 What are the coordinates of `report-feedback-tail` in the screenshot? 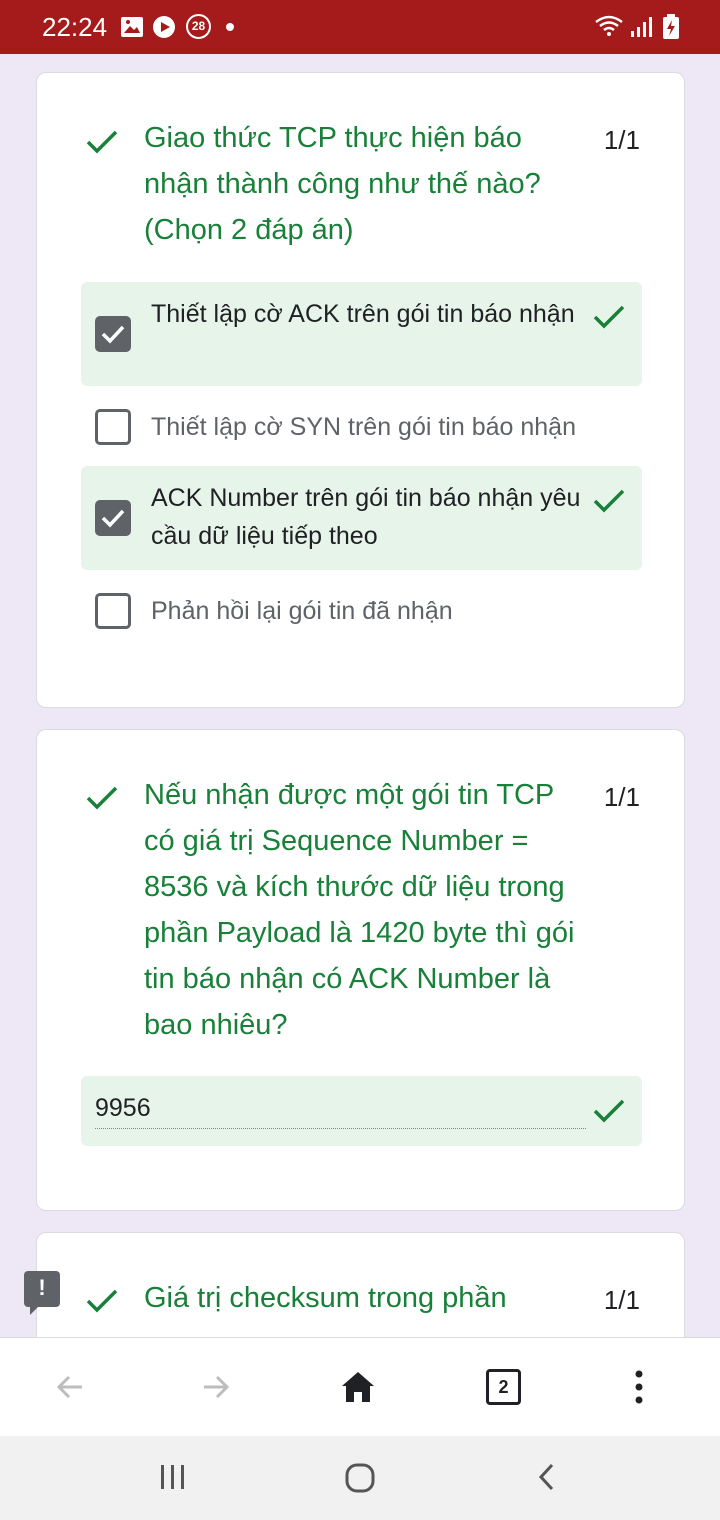 It's located at (35, 1310).